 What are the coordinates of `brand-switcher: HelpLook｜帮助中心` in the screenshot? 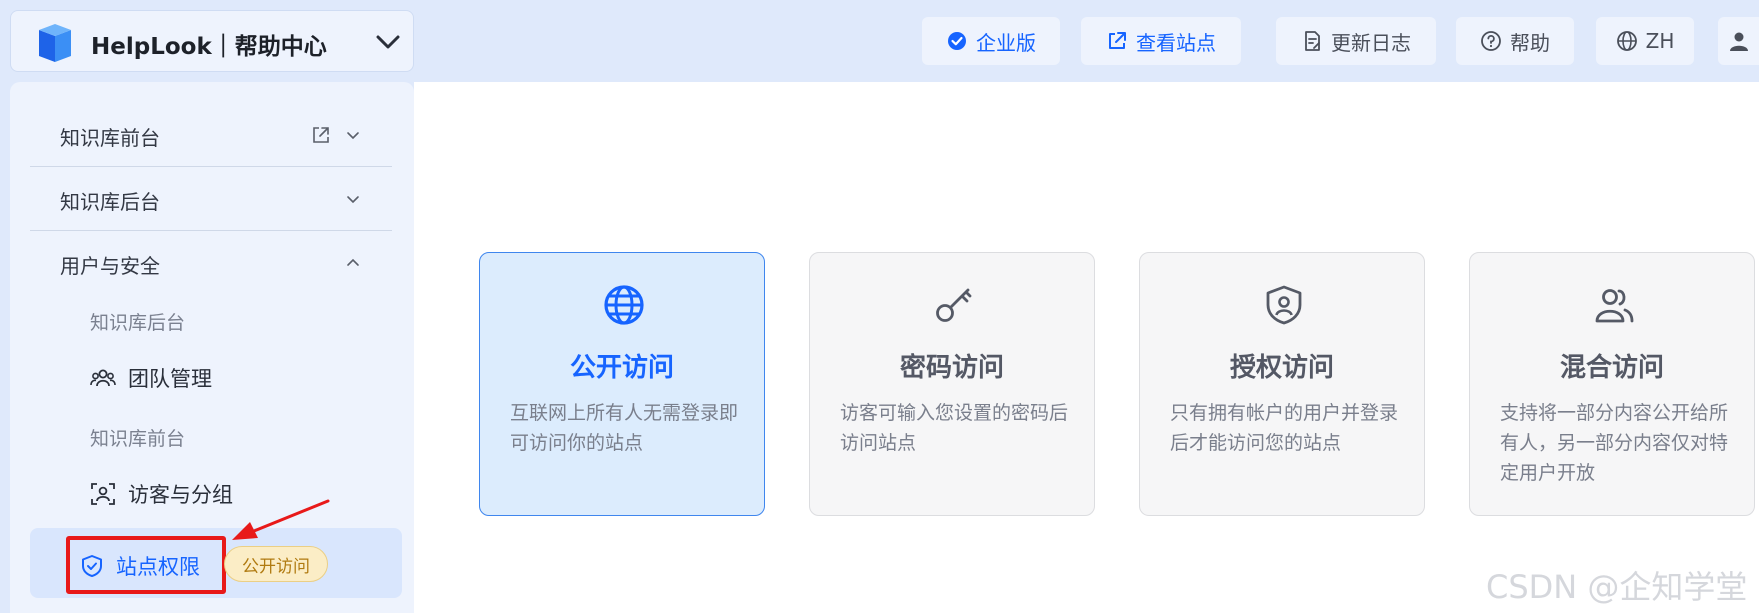 It's located at (212, 41).